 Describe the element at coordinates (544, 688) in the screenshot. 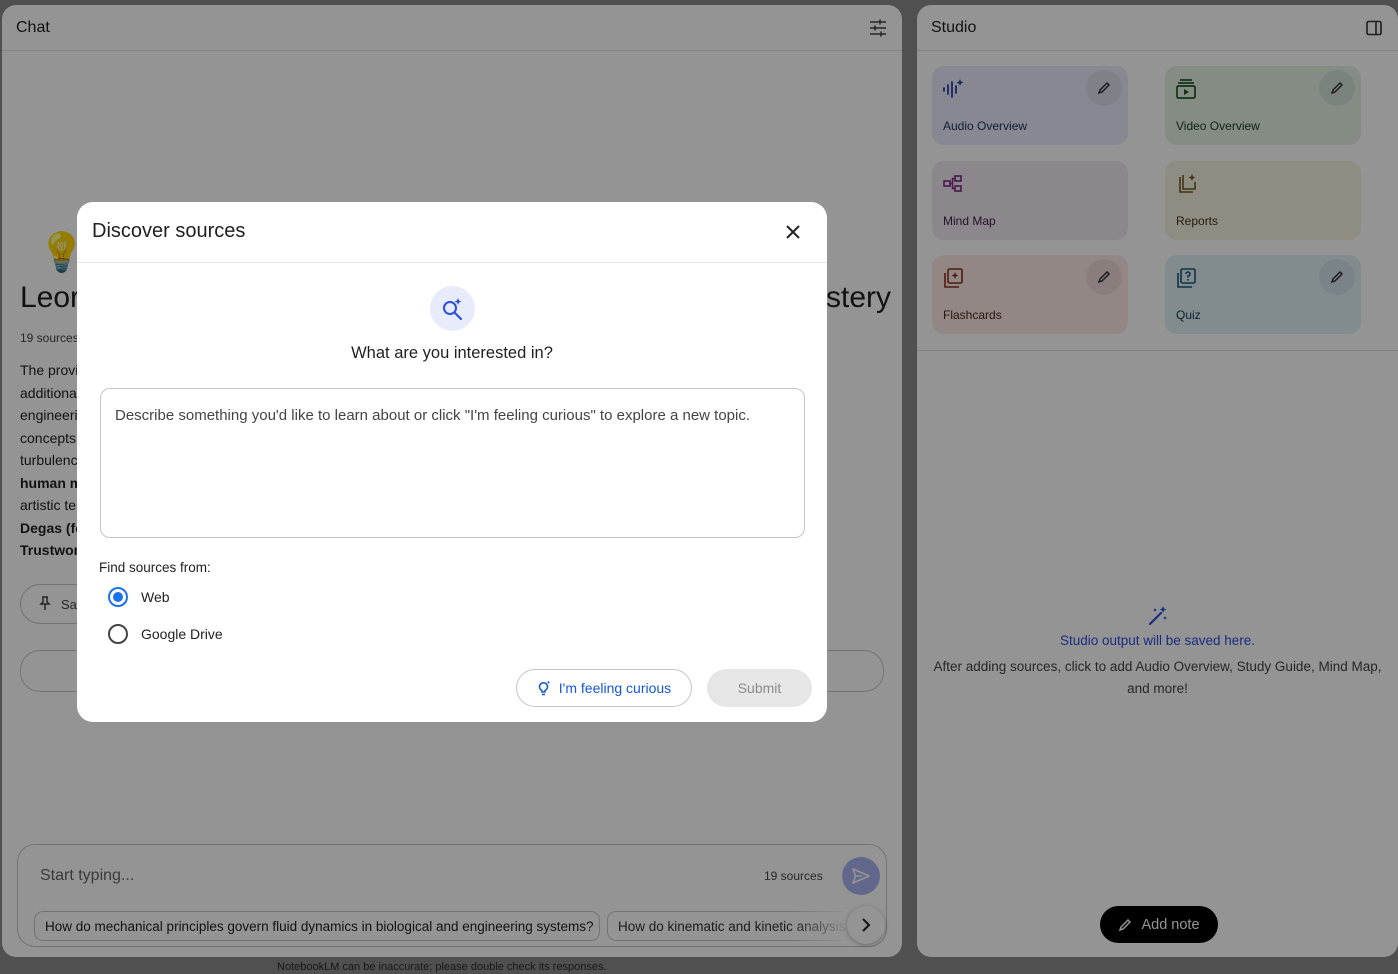

I see `lightbulb-sparkle-icon` at that location.